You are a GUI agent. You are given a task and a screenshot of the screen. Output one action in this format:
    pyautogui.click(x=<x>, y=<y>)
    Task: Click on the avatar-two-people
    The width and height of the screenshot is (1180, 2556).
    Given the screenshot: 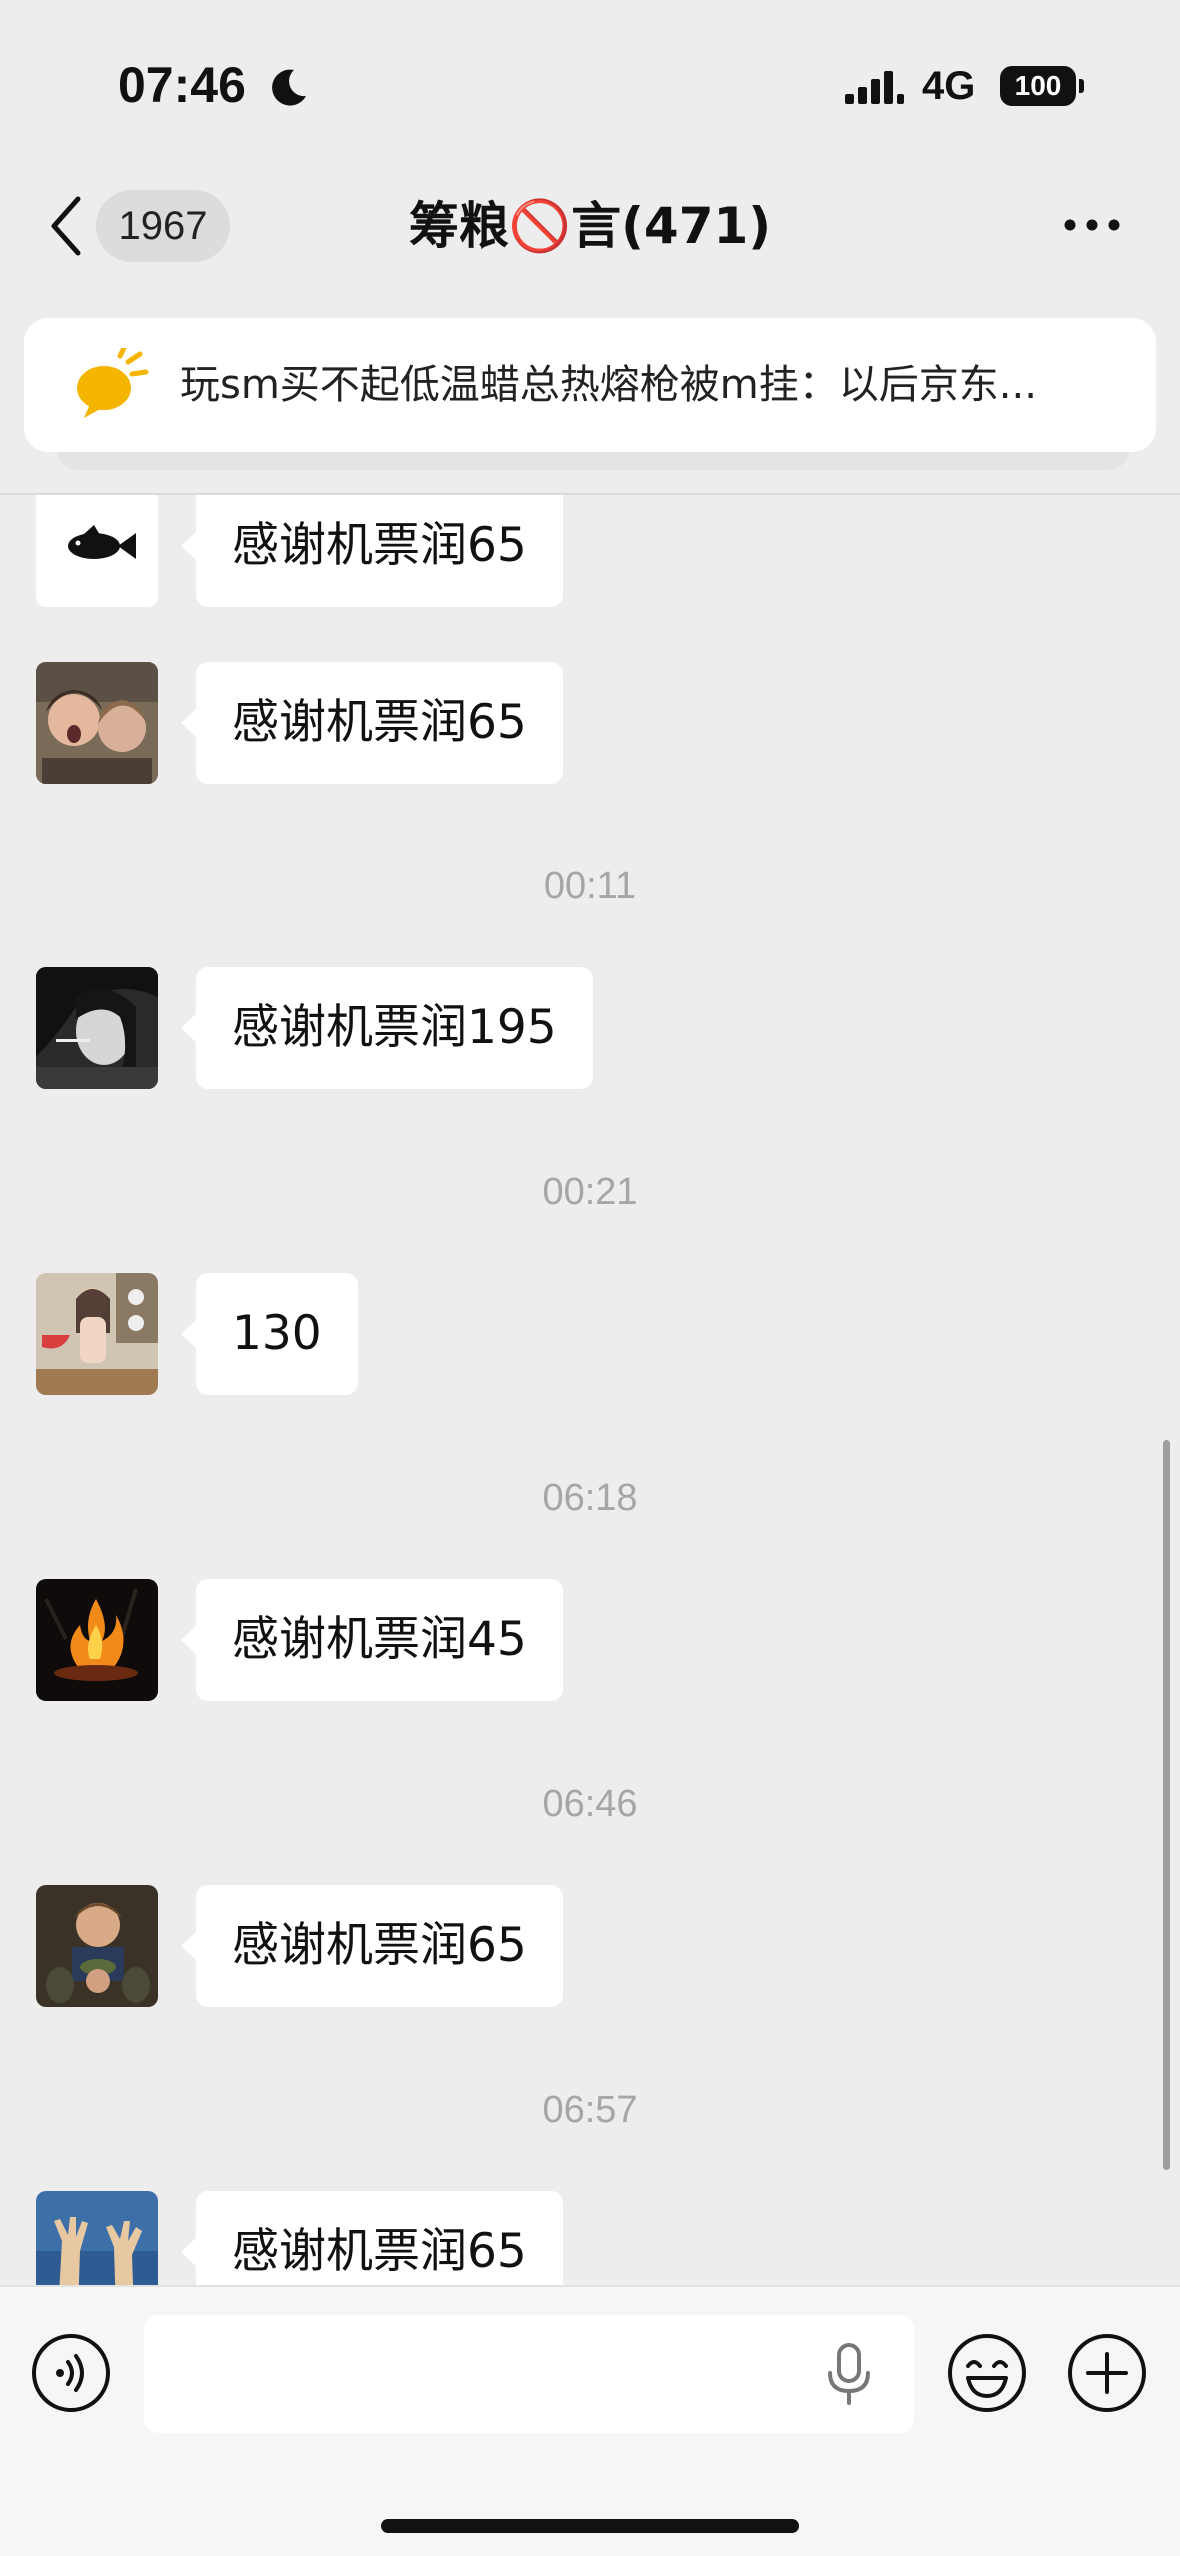 What is the action you would take?
    pyautogui.click(x=97, y=723)
    